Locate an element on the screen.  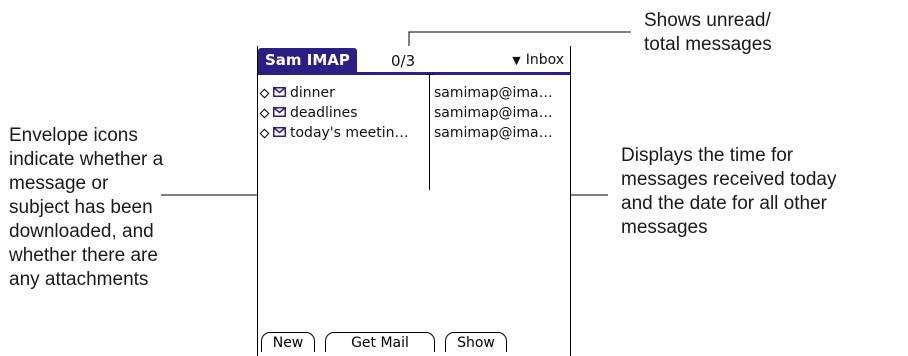
message-subject: deadlines is located at coordinates (324, 113).